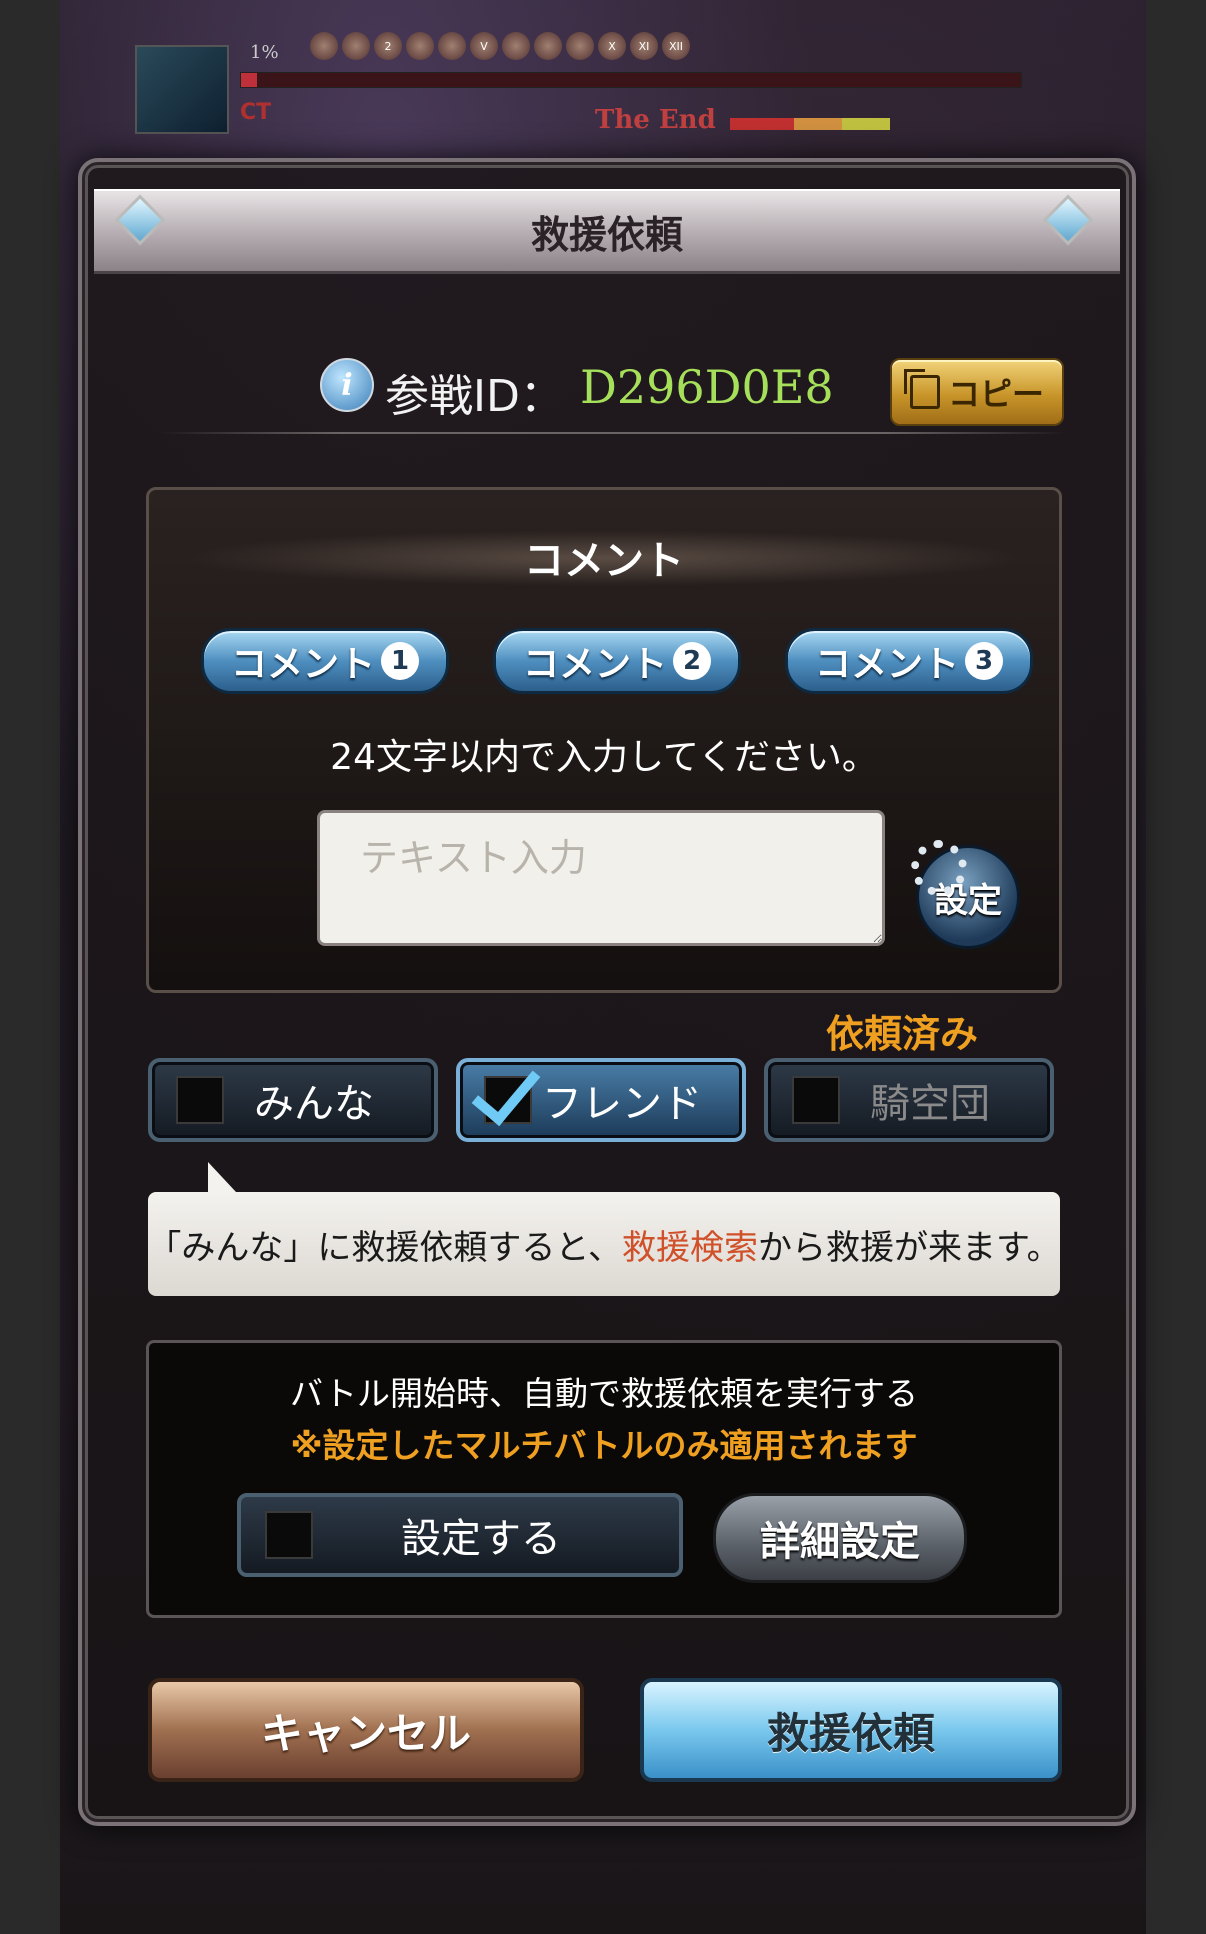 The height and width of the screenshot is (1934, 1206). What do you see at coordinates (385, 1247) in the screenshot?
I see `tooltip-text-part1: 「みんな」に救援依頼すると、` at bounding box center [385, 1247].